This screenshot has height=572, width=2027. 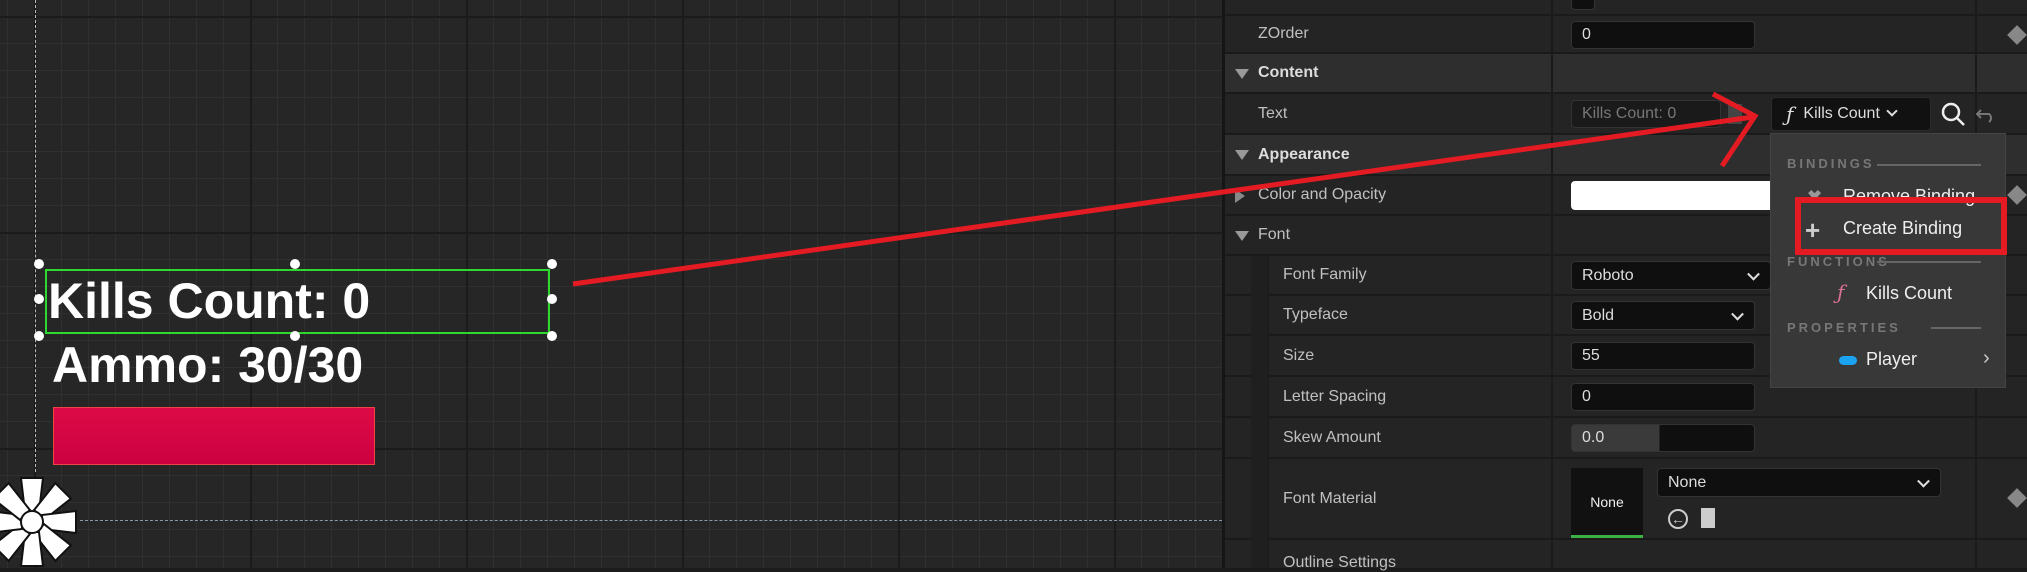 What do you see at coordinates (1676, 195) in the screenshot?
I see `color-swatch` at bounding box center [1676, 195].